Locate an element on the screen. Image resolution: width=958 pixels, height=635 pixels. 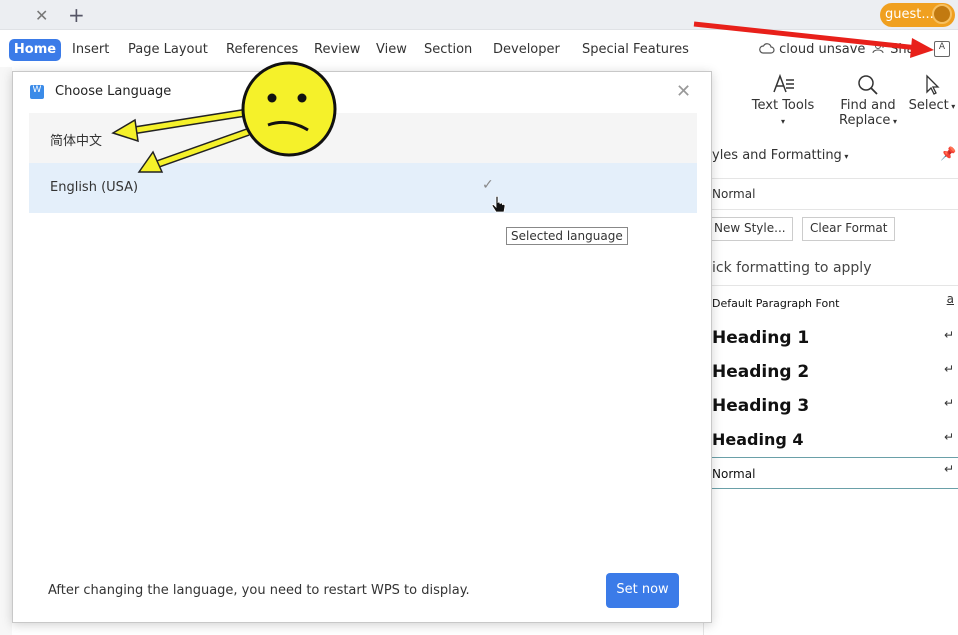
yellow-arrow-english is located at coordinates (193, 150).